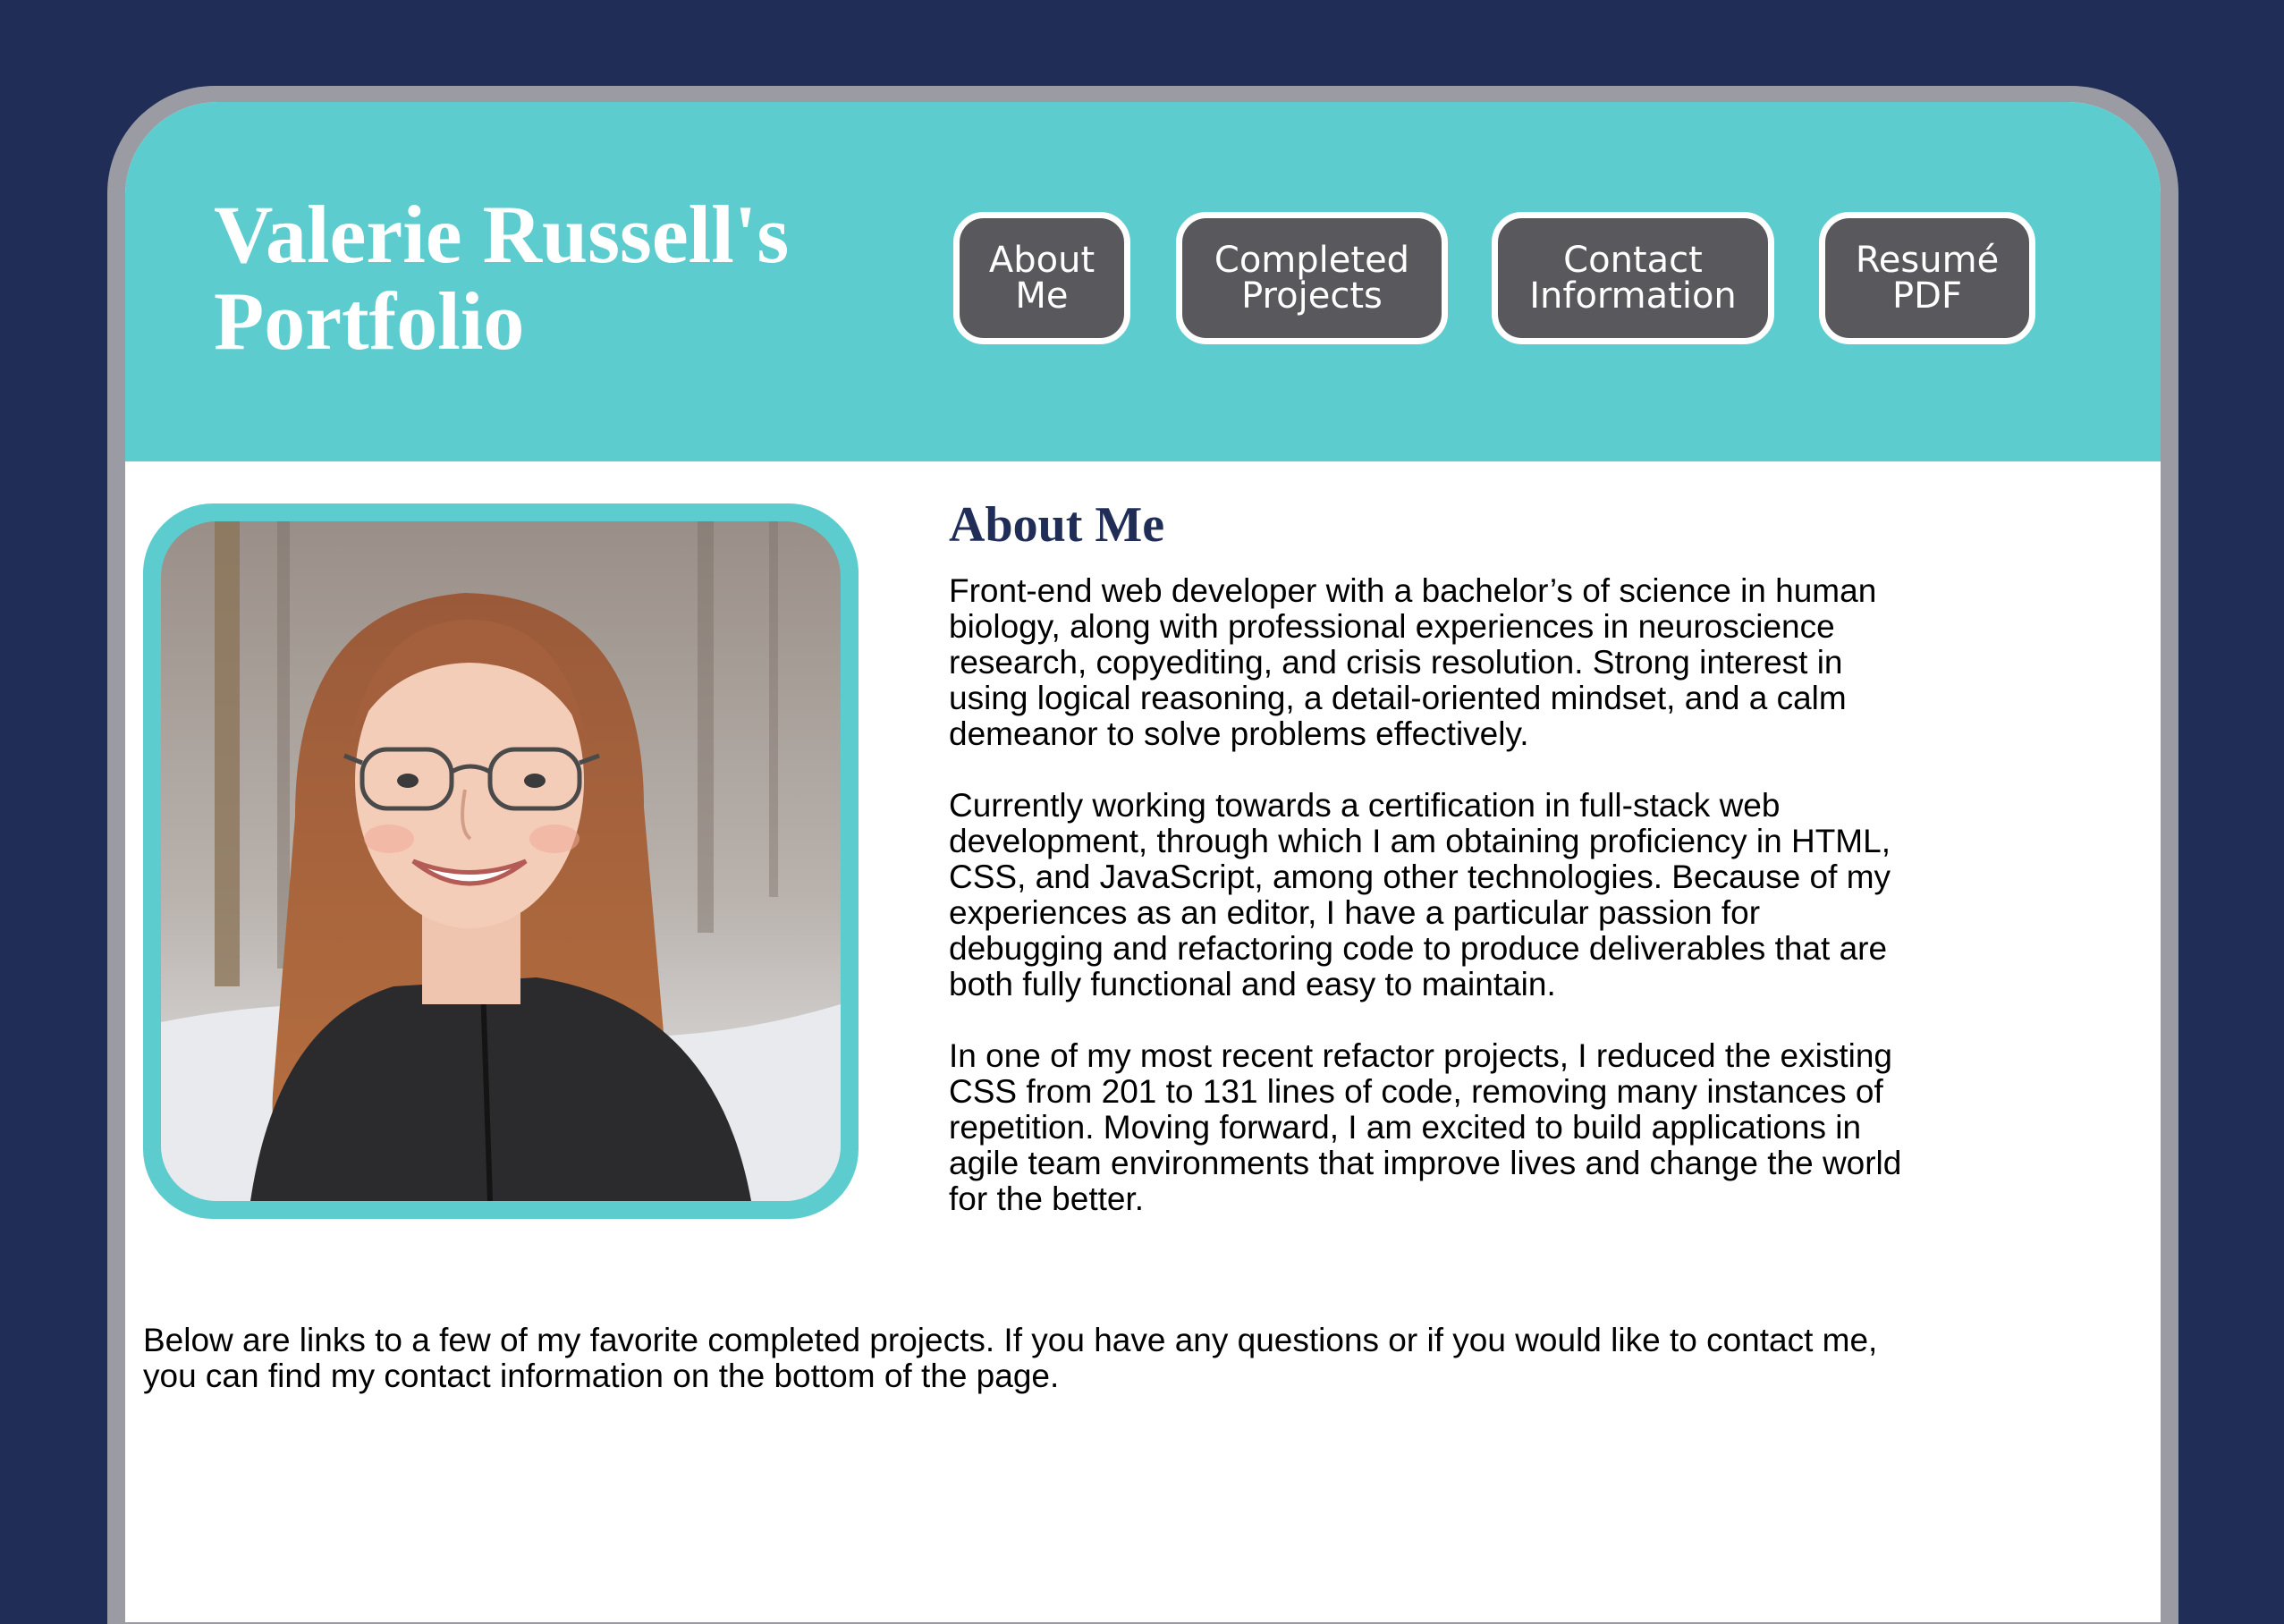 The height and width of the screenshot is (1624, 2284). What do you see at coordinates (1633, 260) in the screenshot?
I see `nav-contact-information-label-line1: Contact` at bounding box center [1633, 260].